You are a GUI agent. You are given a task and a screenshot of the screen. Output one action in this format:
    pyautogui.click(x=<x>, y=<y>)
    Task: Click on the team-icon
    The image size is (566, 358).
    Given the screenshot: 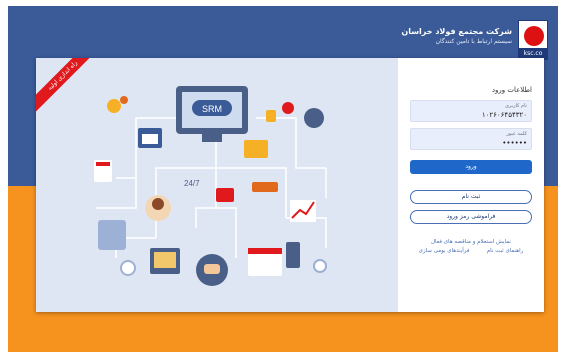 What is the action you would take?
    pyautogui.click(x=112, y=235)
    